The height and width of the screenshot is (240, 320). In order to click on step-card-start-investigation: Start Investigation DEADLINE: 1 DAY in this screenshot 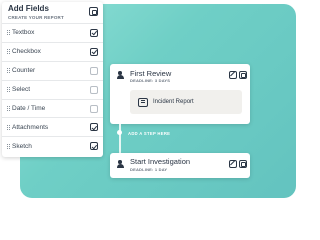, I will do `click(180, 165)`.